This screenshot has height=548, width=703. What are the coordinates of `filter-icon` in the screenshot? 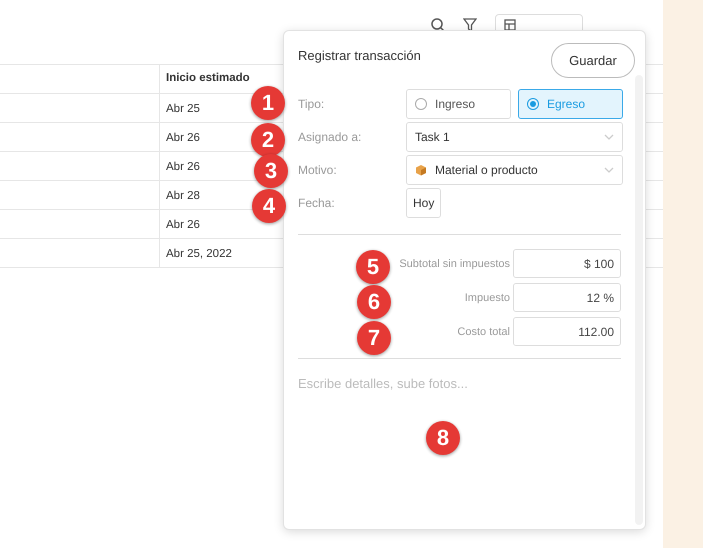 It's located at (470, 25).